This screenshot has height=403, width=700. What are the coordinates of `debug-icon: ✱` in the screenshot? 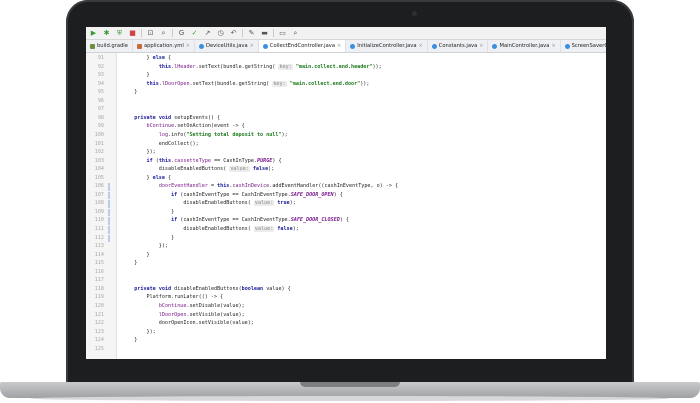 It's located at (106, 33).